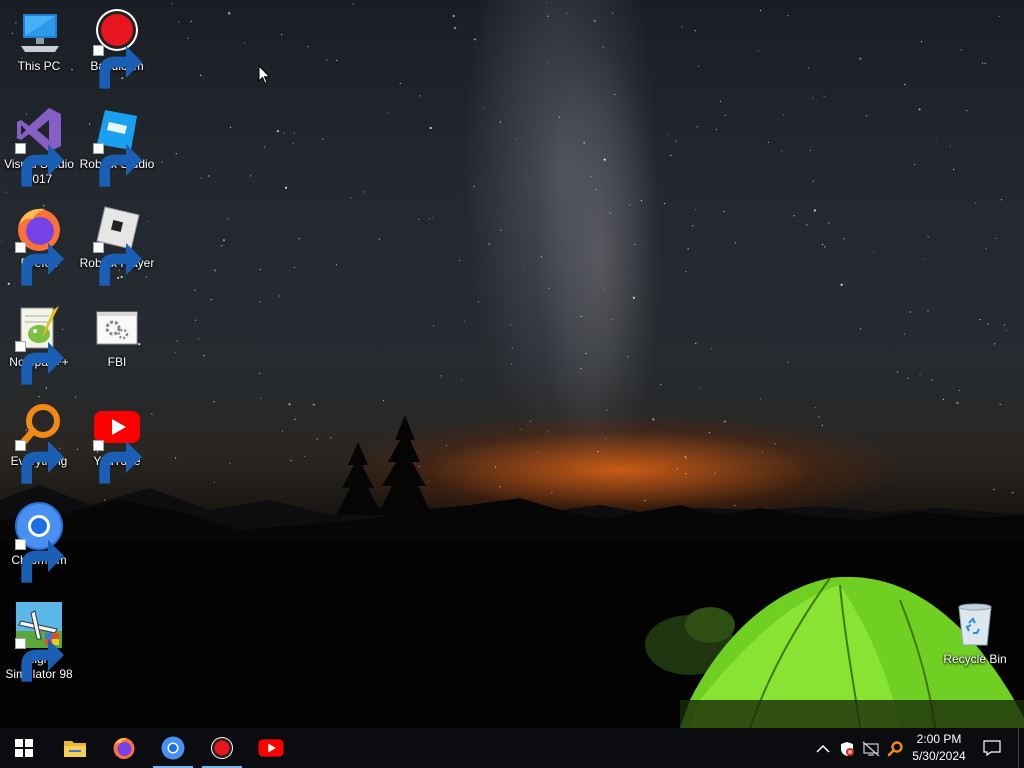 Image resolution: width=1024 pixels, height=768 pixels. I want to click on taskbar-bandicam, so click(222, 748).